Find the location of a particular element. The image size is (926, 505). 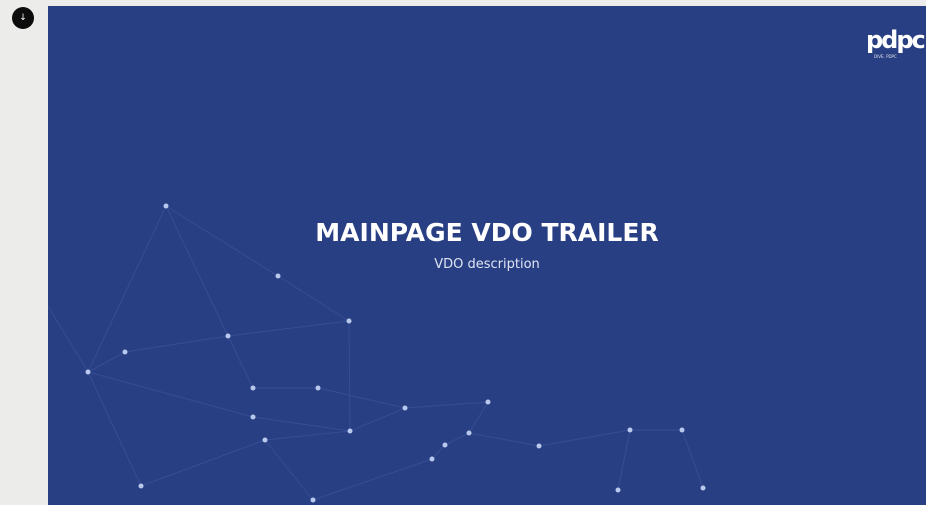

video-description: VDO description is located at coordinates (487, 264).